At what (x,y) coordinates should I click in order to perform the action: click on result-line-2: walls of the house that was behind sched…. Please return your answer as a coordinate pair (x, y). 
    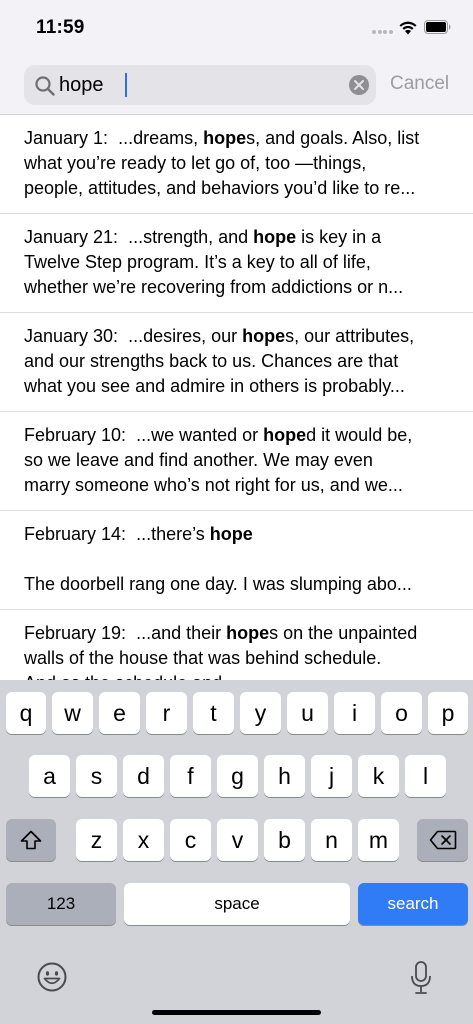
    Looking at the image, I should click on (203, 658).